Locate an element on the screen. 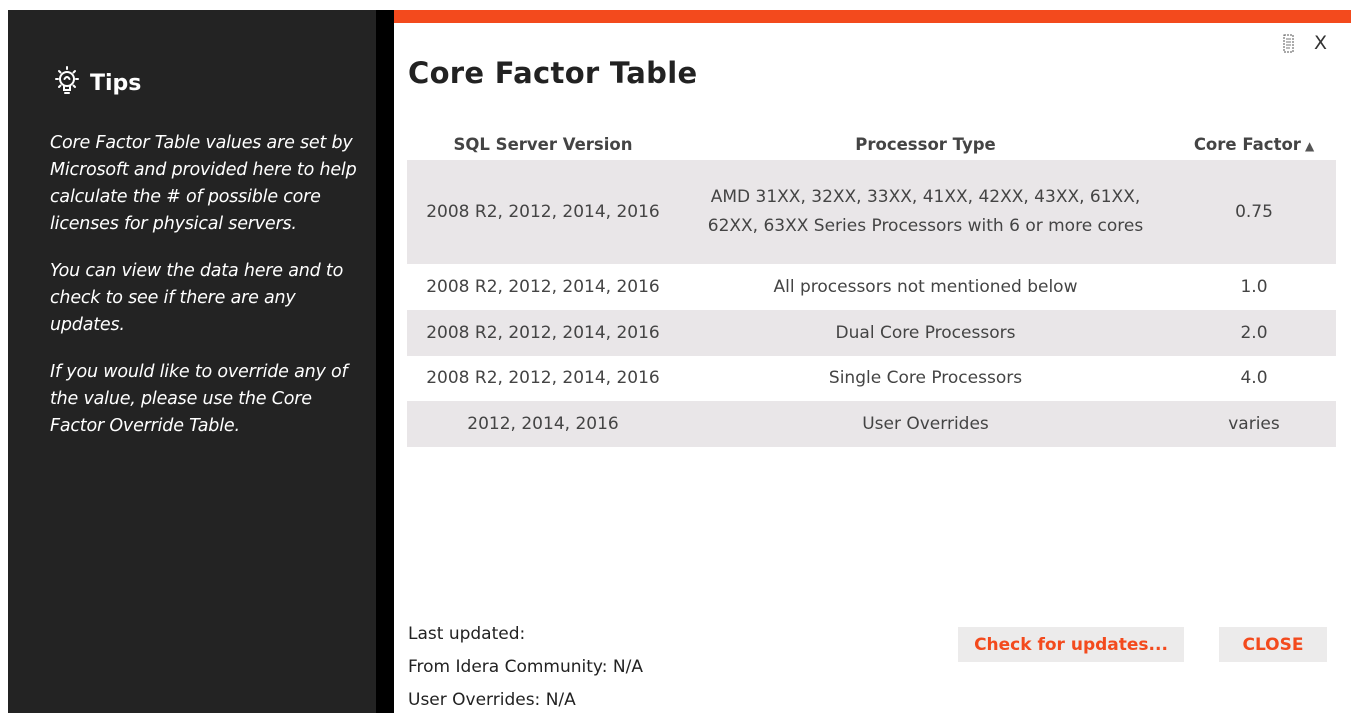 The height and width of the screenshot is (713, 1351). lightbulb-icon is located at coordinates (67, 83).